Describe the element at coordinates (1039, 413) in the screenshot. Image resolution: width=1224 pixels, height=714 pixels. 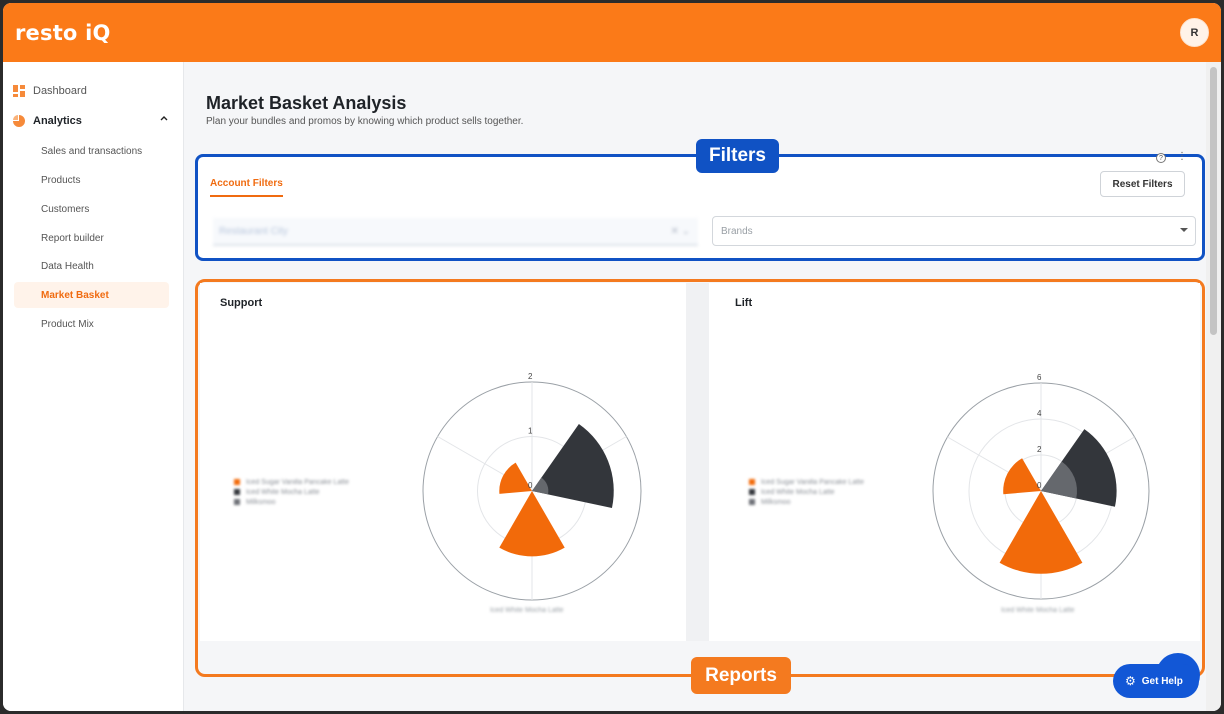
I see `radial-tick-label: 4` at that location.